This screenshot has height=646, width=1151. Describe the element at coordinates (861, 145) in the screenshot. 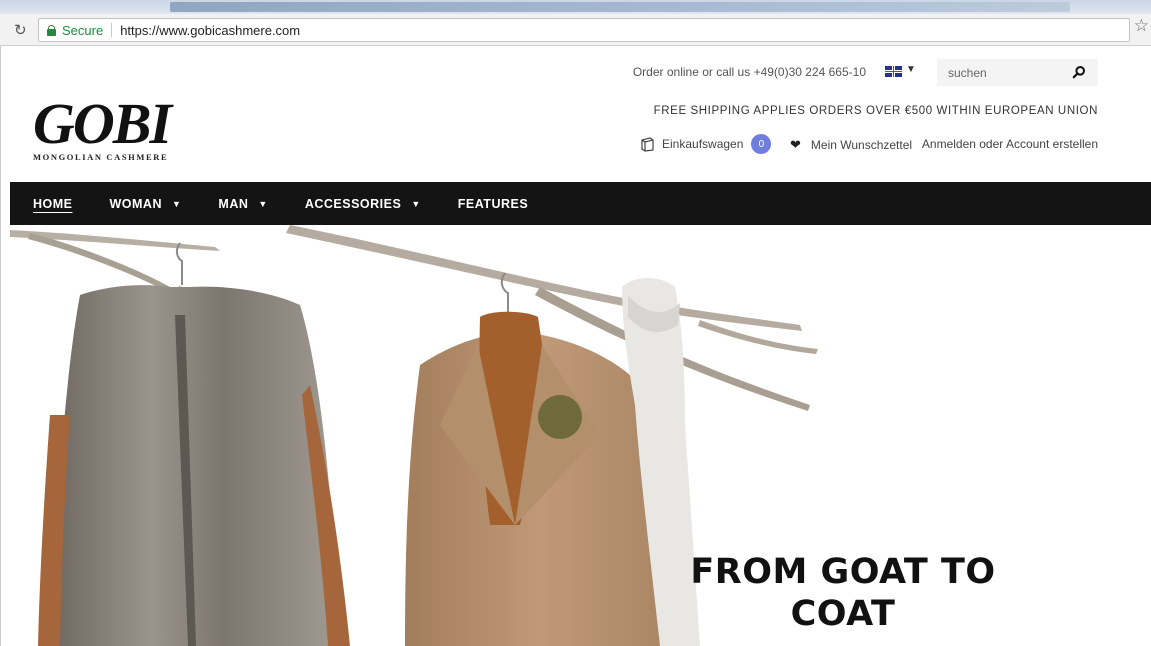

I see `wishlist-label: Mein Wunschzettel` at that location.